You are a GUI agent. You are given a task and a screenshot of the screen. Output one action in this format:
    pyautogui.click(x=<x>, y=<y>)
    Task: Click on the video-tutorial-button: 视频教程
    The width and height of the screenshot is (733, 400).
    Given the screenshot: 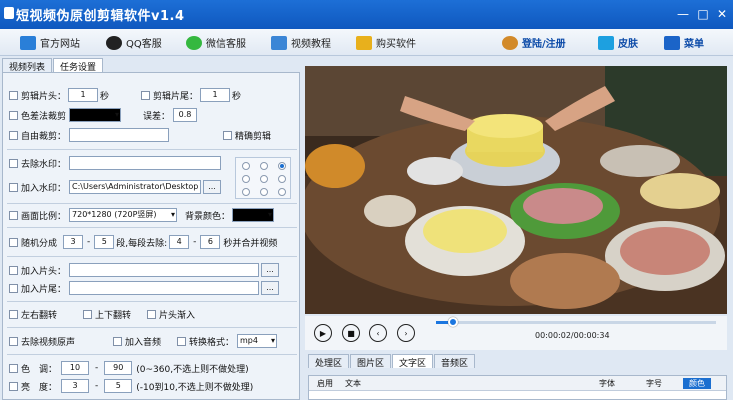 What is the action you would take?
    pyautogui.click(x=301, y=42)
    